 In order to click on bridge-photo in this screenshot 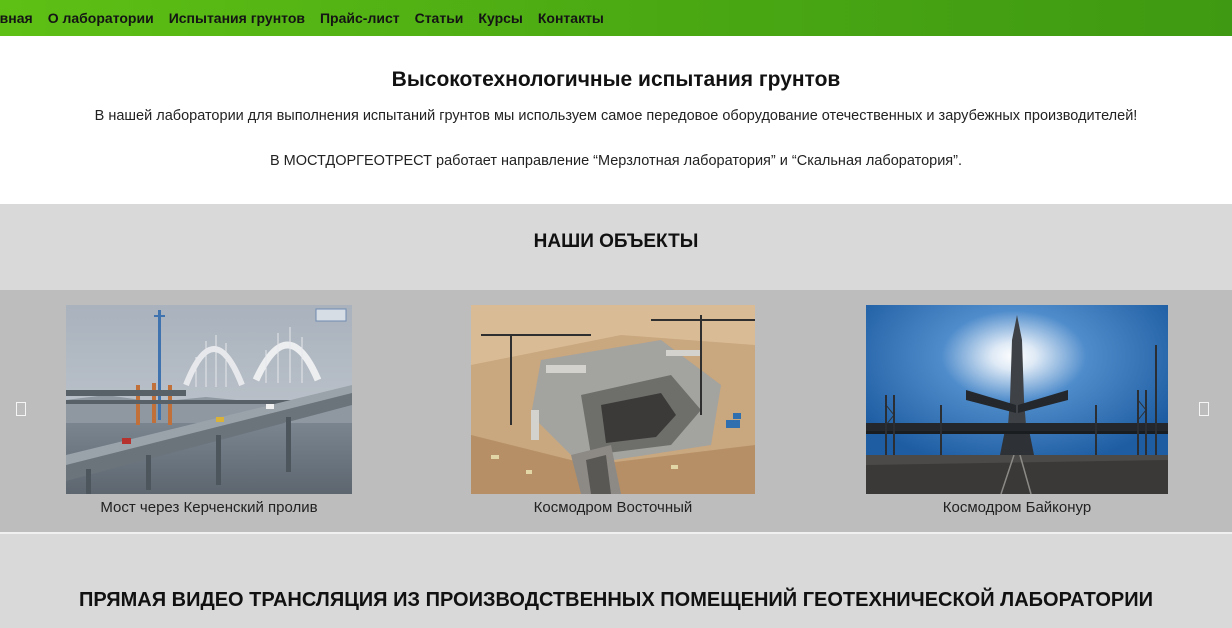, I will do `click(209, 399)`.